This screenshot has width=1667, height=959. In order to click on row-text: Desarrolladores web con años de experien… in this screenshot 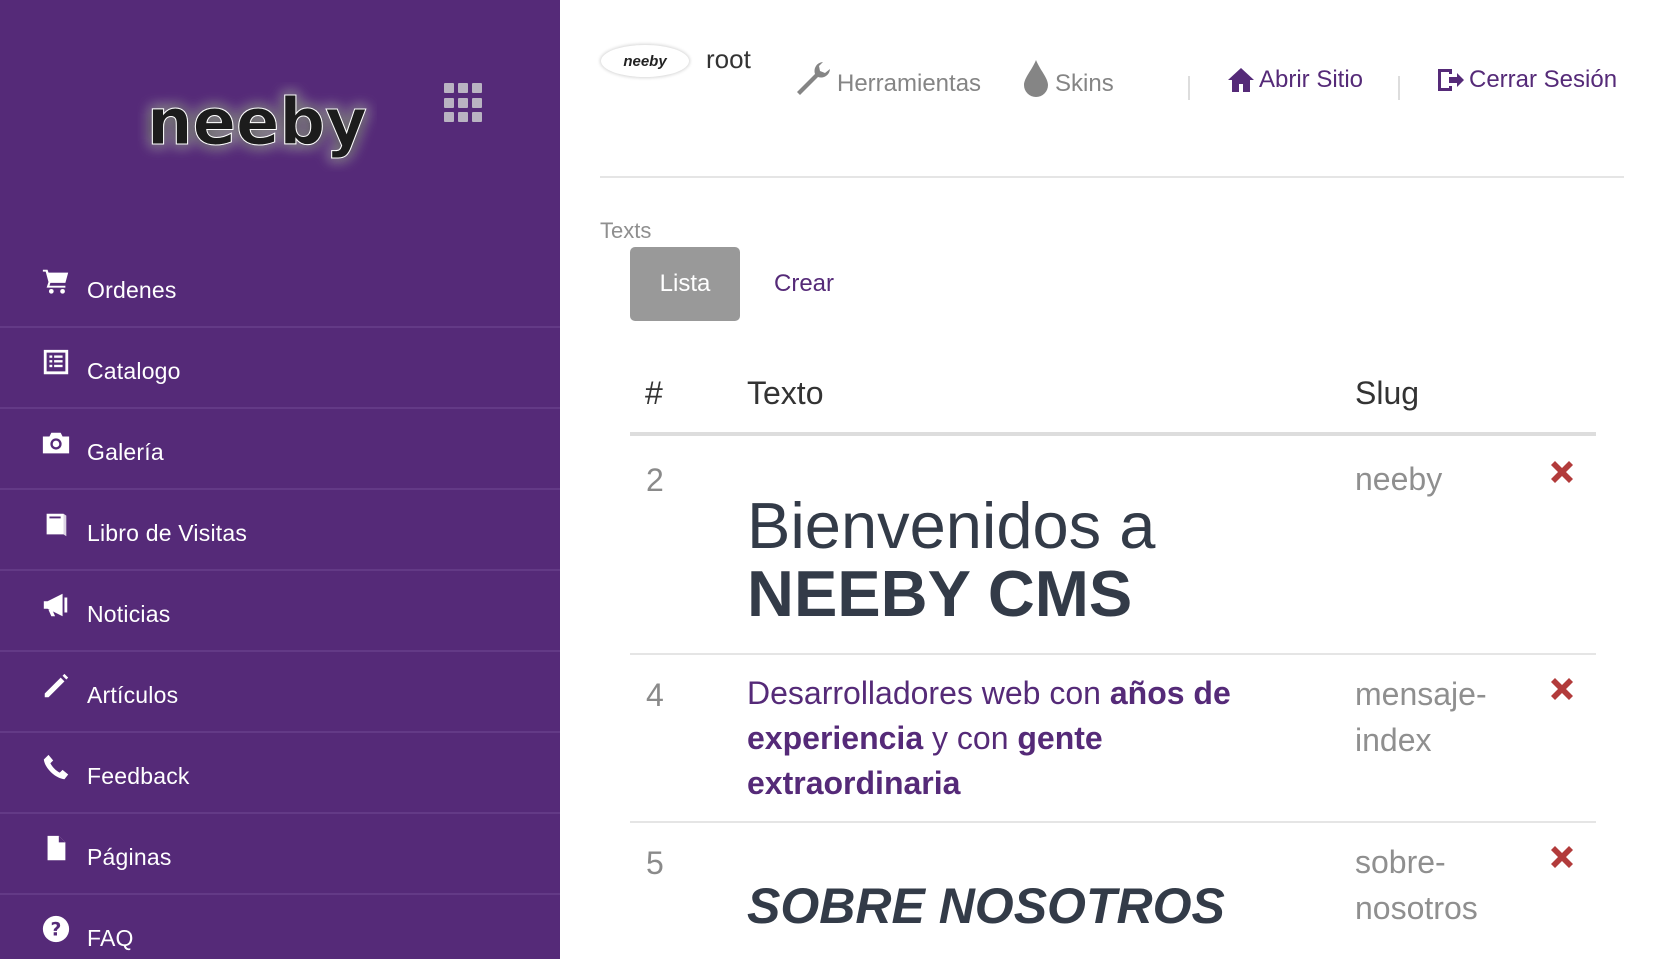, I will do `click(992, 738)`.